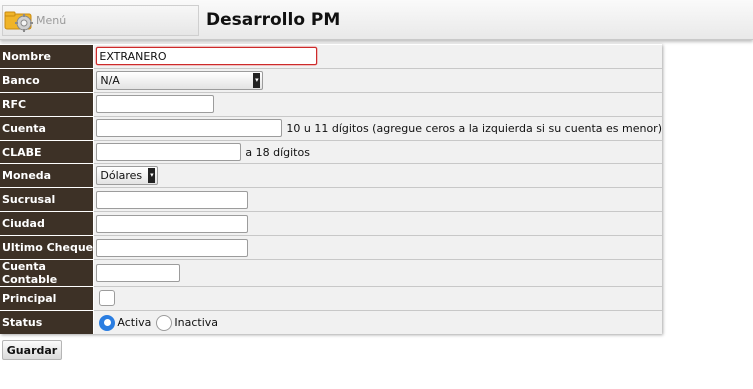 This screenshot has height=389, width=753. What do you see at coordinates (47, 223) in the screenshot?
I see `label-ciudad: Ciudad` at bounding box center [47, 223].